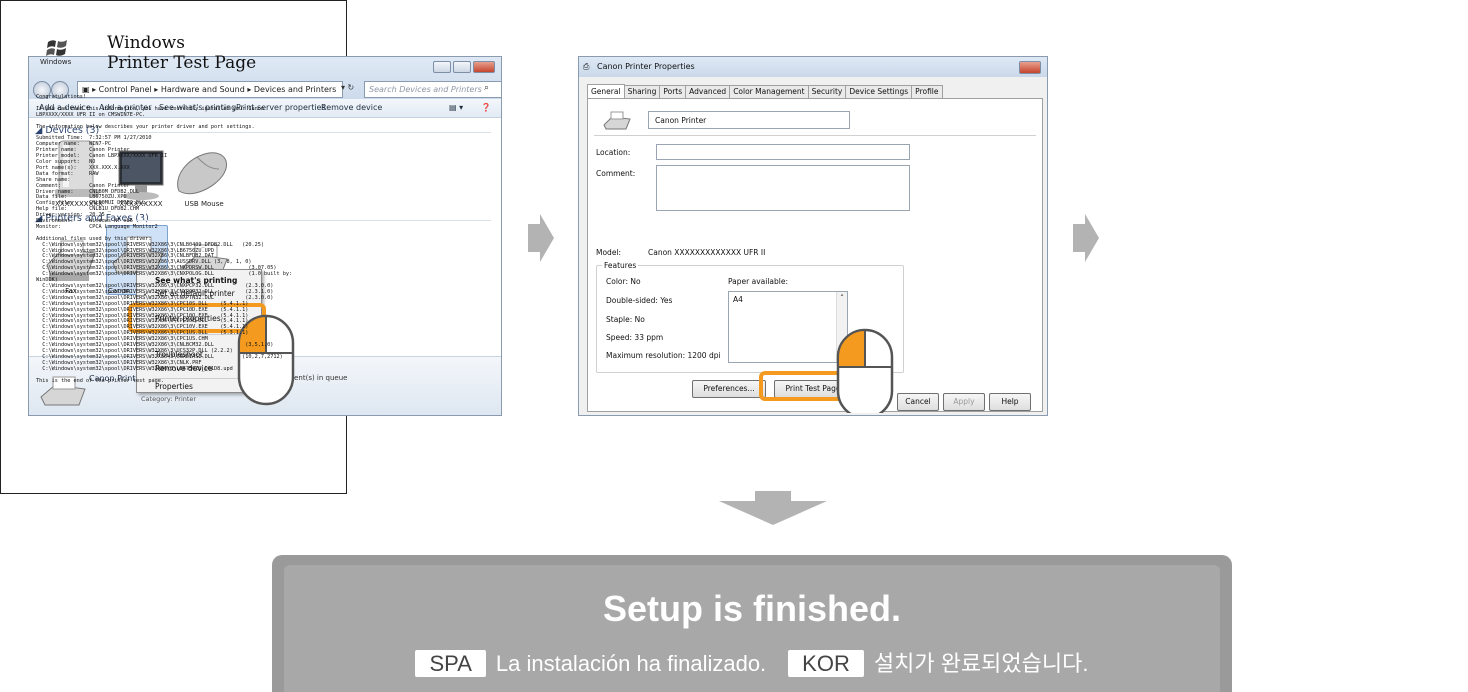  I want to click on banner-title: Setup is finished., so click(752, 608).